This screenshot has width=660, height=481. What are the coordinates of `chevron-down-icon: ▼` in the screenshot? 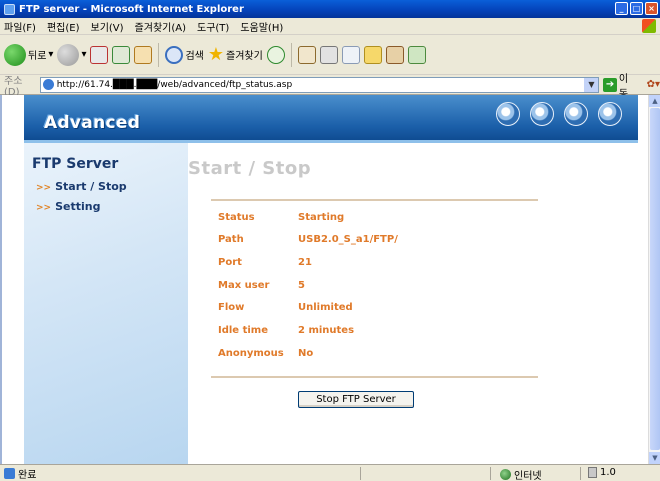 It's located at (591, 84).